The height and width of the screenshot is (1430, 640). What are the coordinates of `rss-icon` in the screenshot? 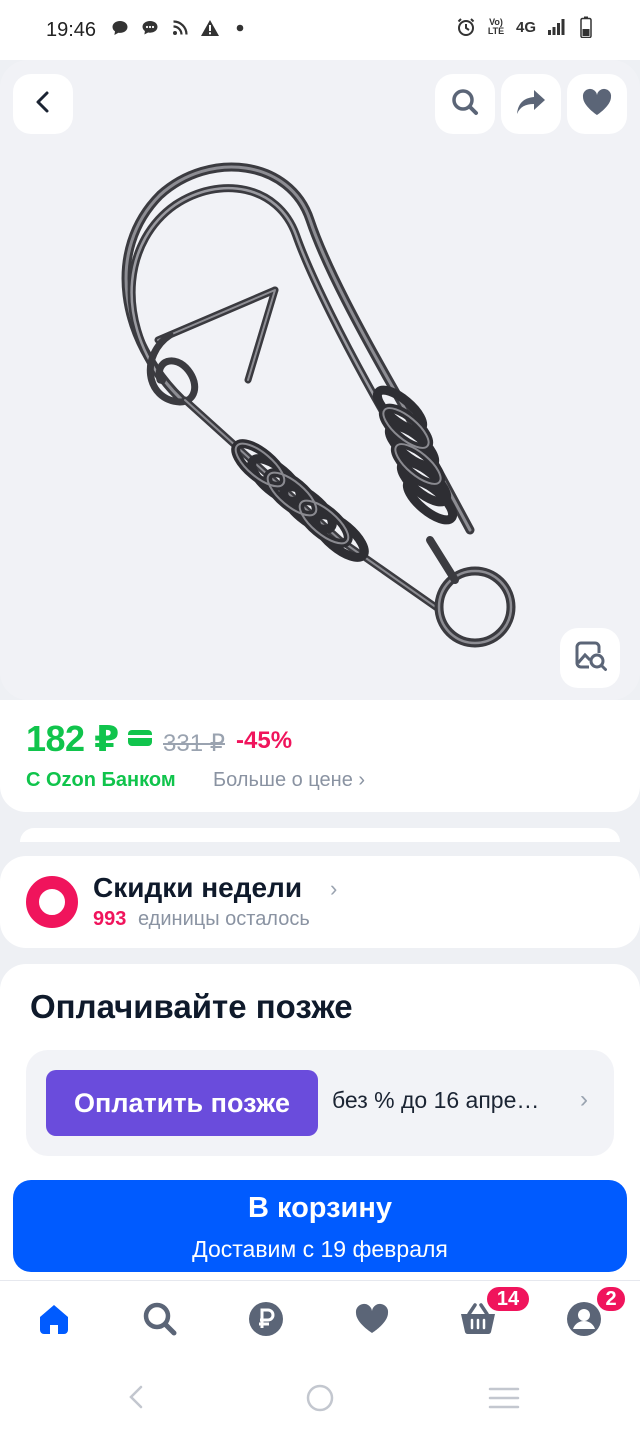 It's located at (180, 28).